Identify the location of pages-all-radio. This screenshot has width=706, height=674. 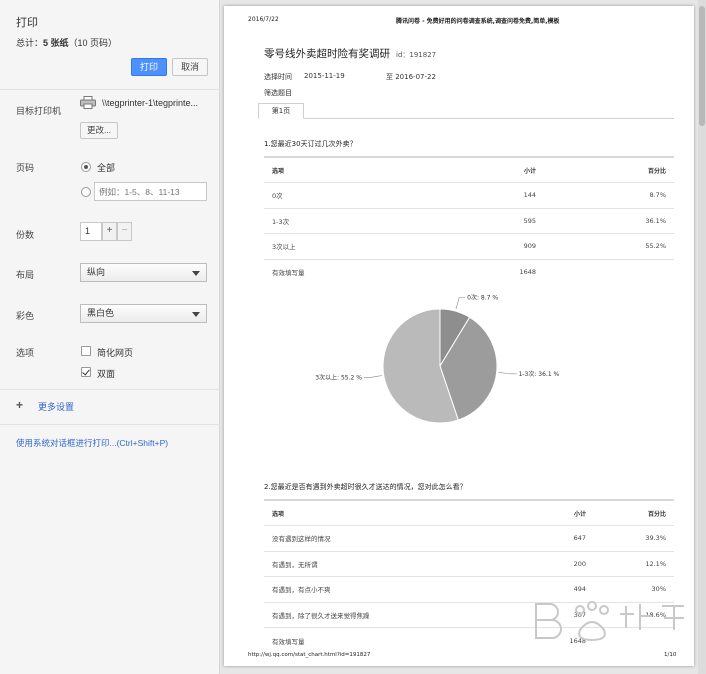
(86, 167).